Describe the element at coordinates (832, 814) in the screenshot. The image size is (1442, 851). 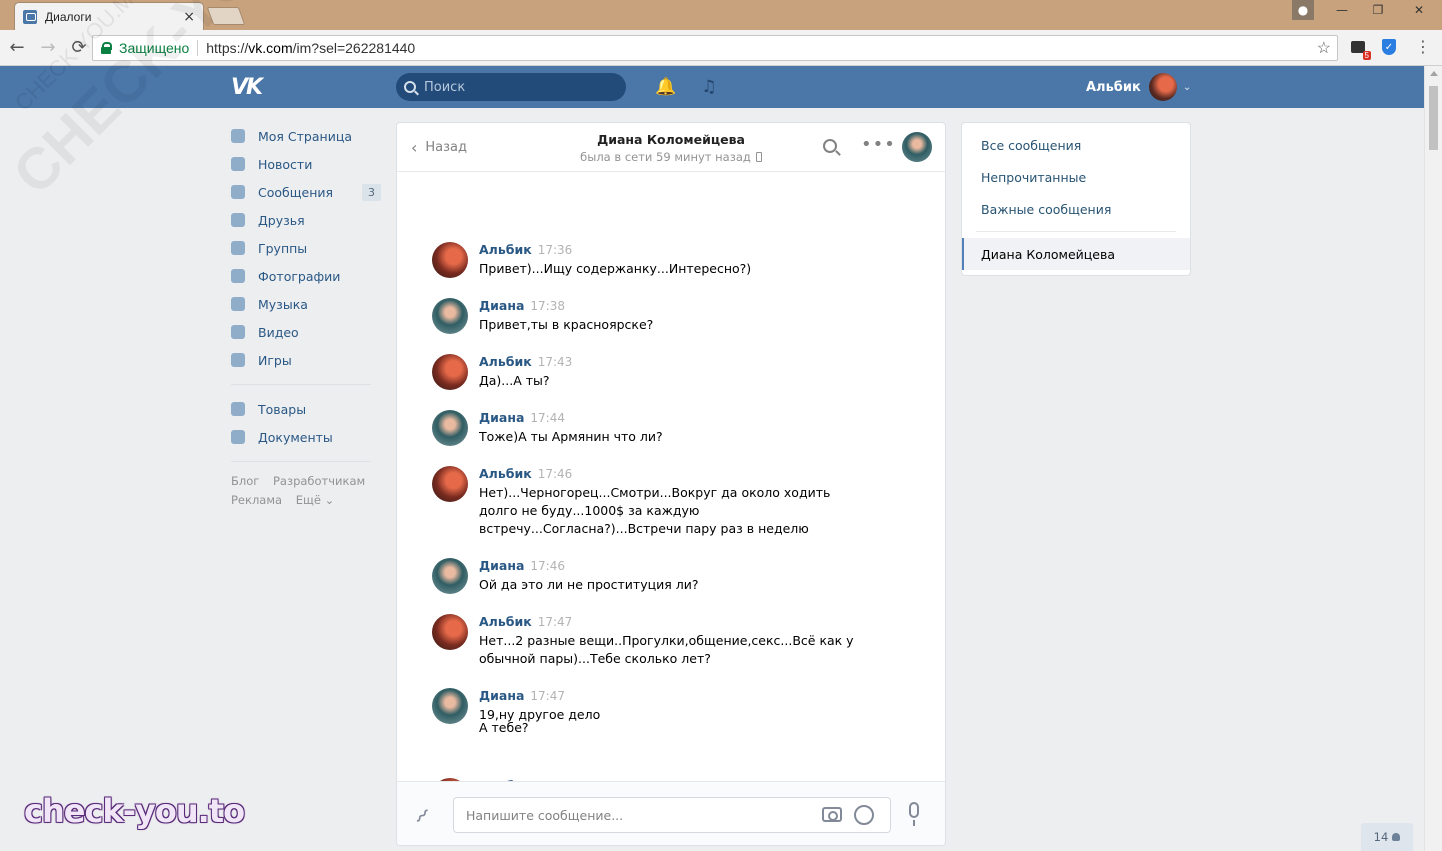
I see `camera-icon` at that location.